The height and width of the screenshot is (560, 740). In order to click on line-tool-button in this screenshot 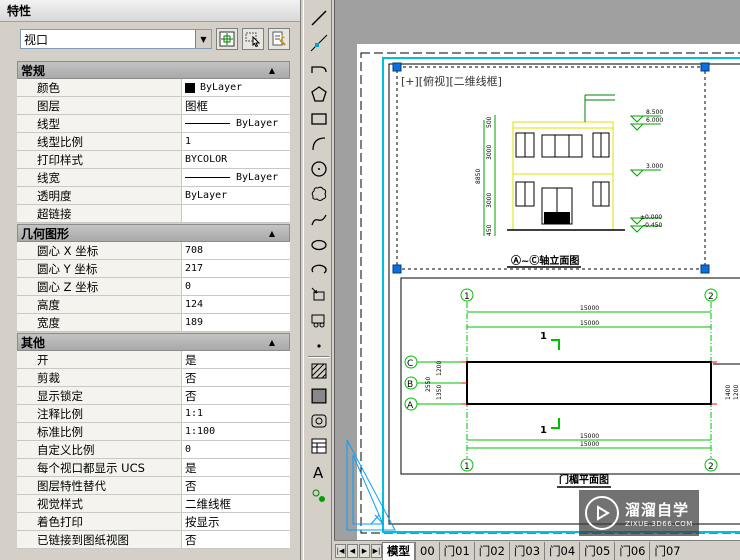, I will do `click(319, 18)`.